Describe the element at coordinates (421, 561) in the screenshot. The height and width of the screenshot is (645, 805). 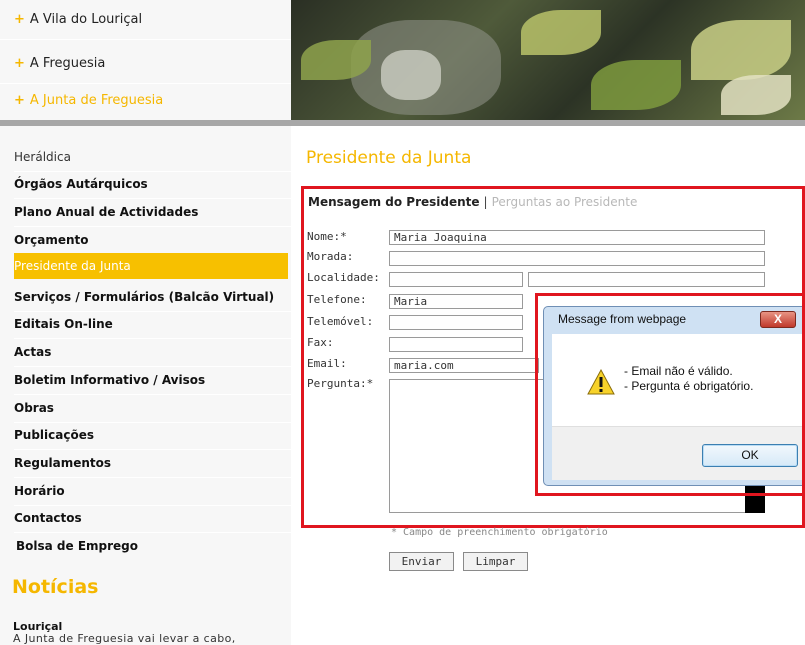
I see `submit-button: Enviar` at that location.